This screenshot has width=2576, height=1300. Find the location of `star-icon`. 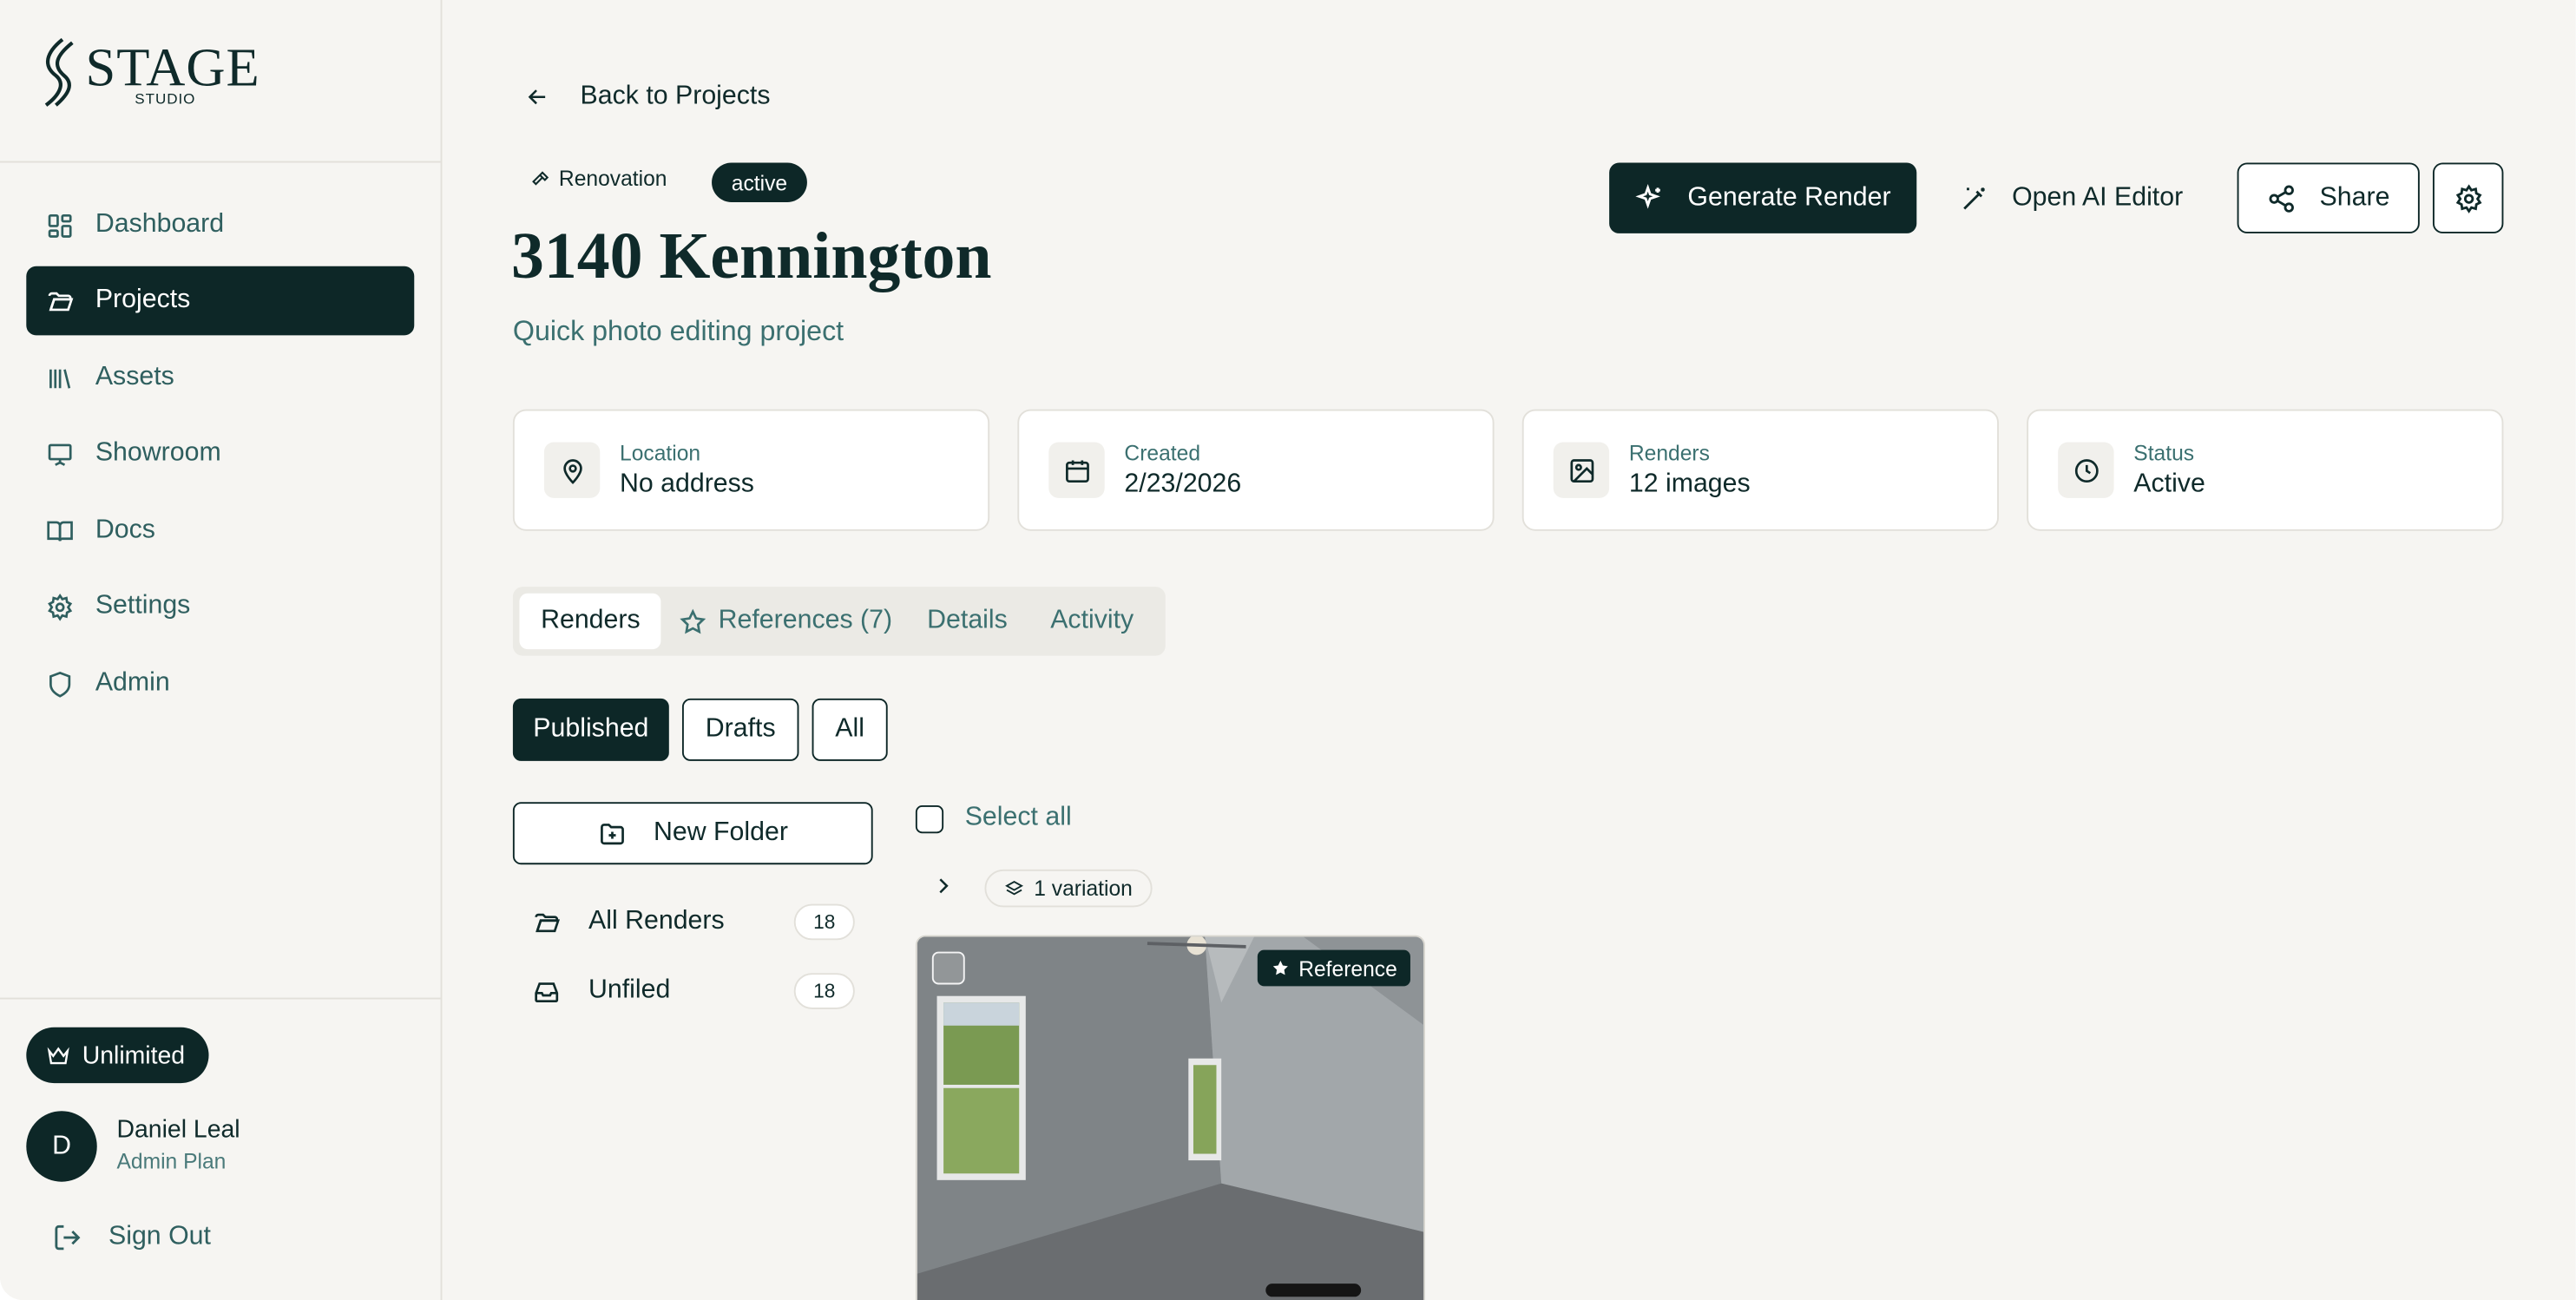

star-icon is located at coordinates (693, 620).